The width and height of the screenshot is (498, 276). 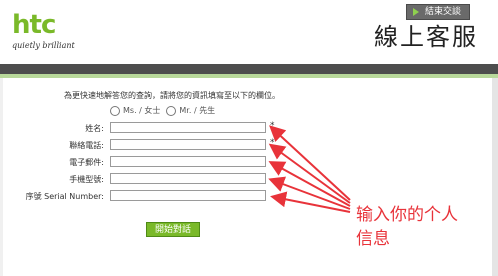 What do you see at coordinates (310, 163) in the screenshot?
I see `arrow-to-name` at bounding box center [310, 163].